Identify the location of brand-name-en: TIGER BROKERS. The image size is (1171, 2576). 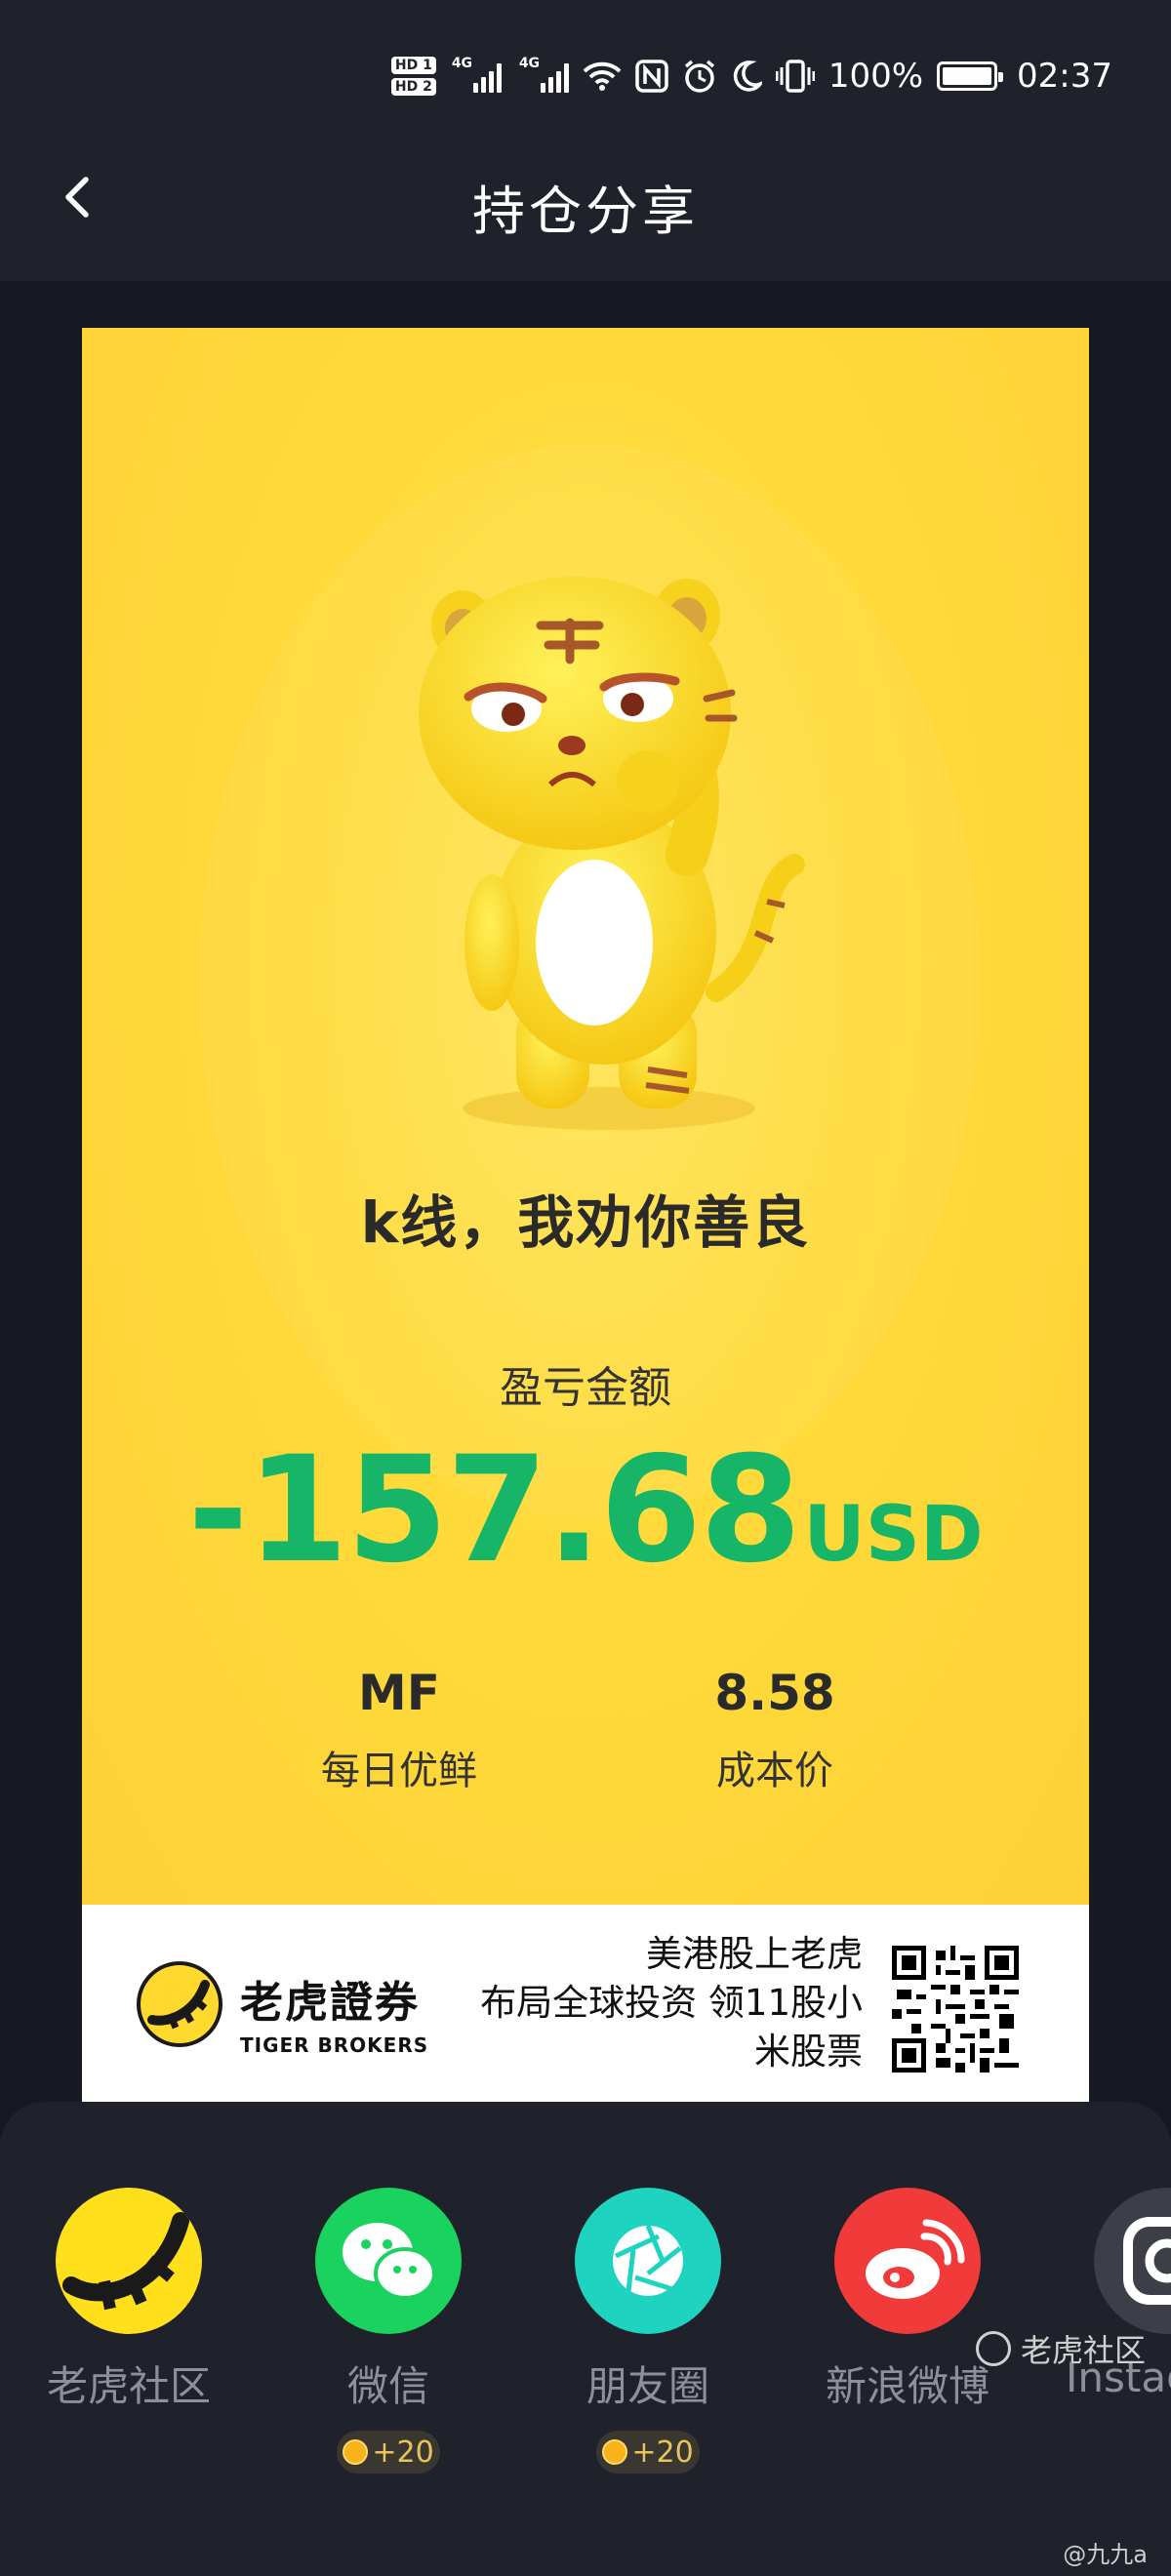
(334, 2045).